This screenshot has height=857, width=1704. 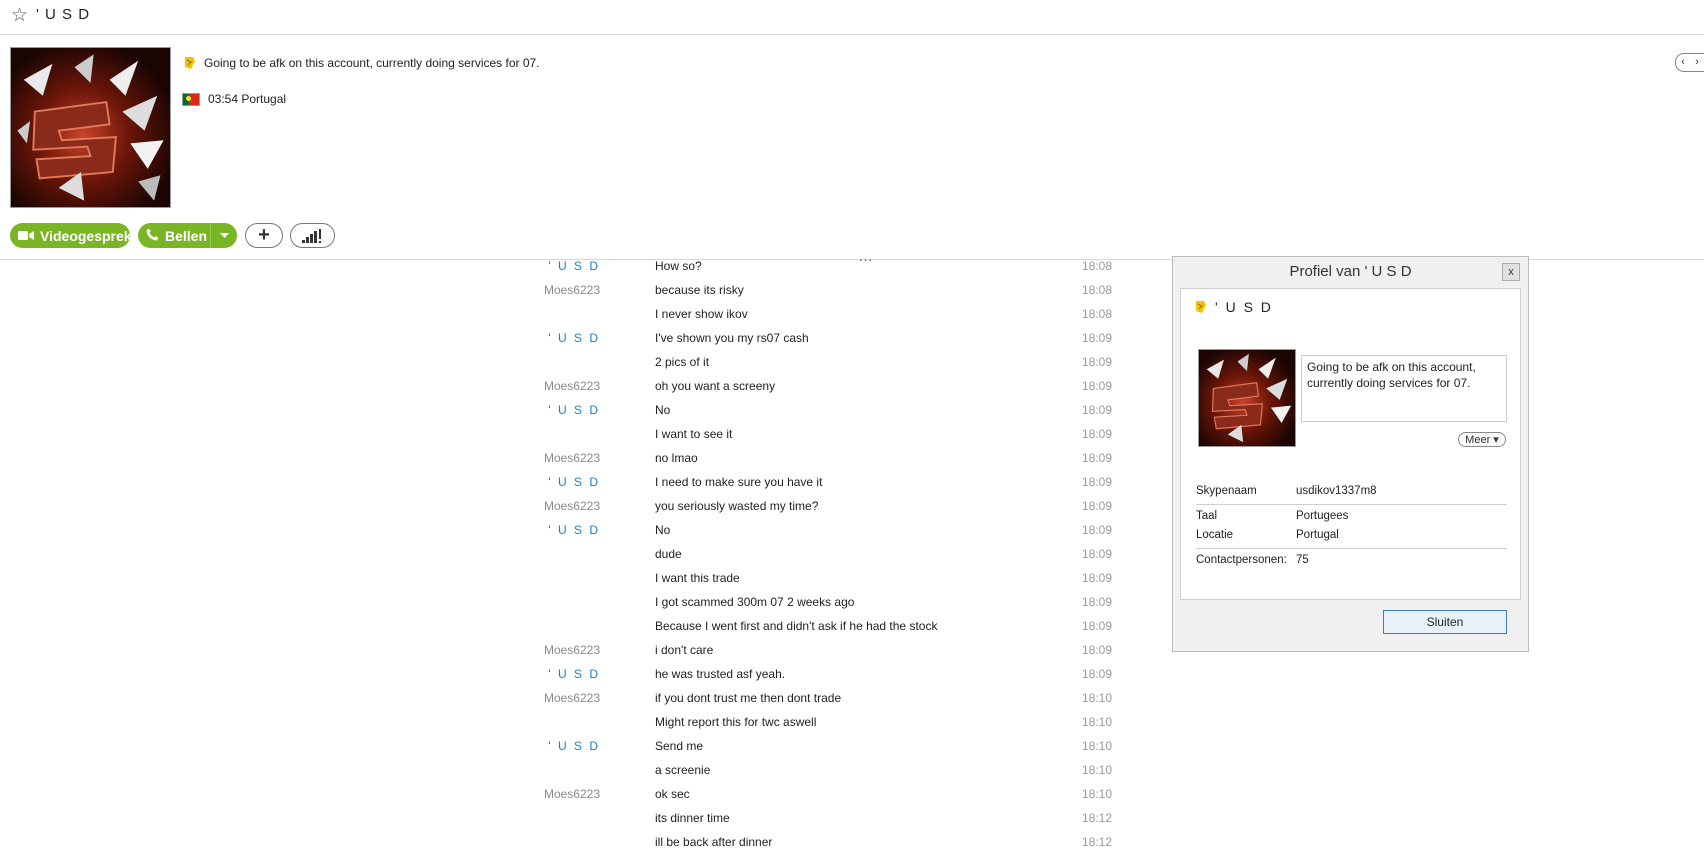 What do you see at coordinates (732, 338) in the screenshot?
I see `message-text: I've shown you my rs07 cash` at bounding box center [732, 338].